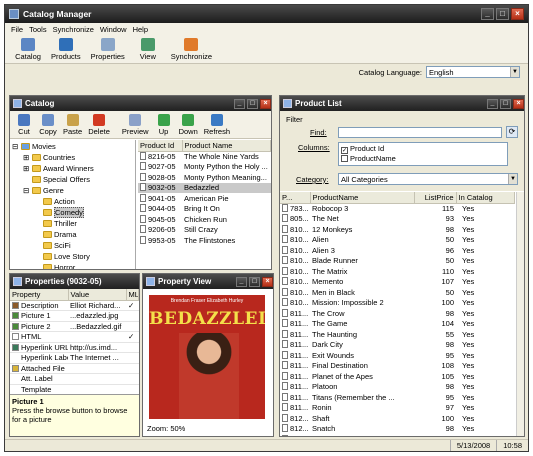 The width and height of the screenshot is (533, 456). What do you see at coordinates (72, 146) in the screenshot?
I see `tree-node: ⊟ Movies` at bounding box center [72, 146].